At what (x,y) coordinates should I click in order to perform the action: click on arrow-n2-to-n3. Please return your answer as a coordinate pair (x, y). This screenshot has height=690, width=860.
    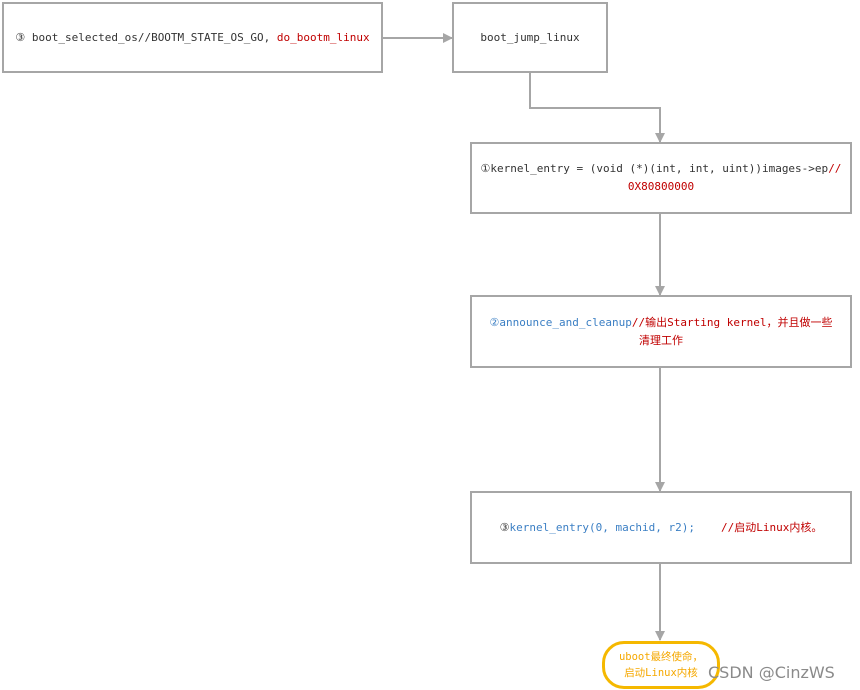
    Looking at the image, I should click on (597, 108).